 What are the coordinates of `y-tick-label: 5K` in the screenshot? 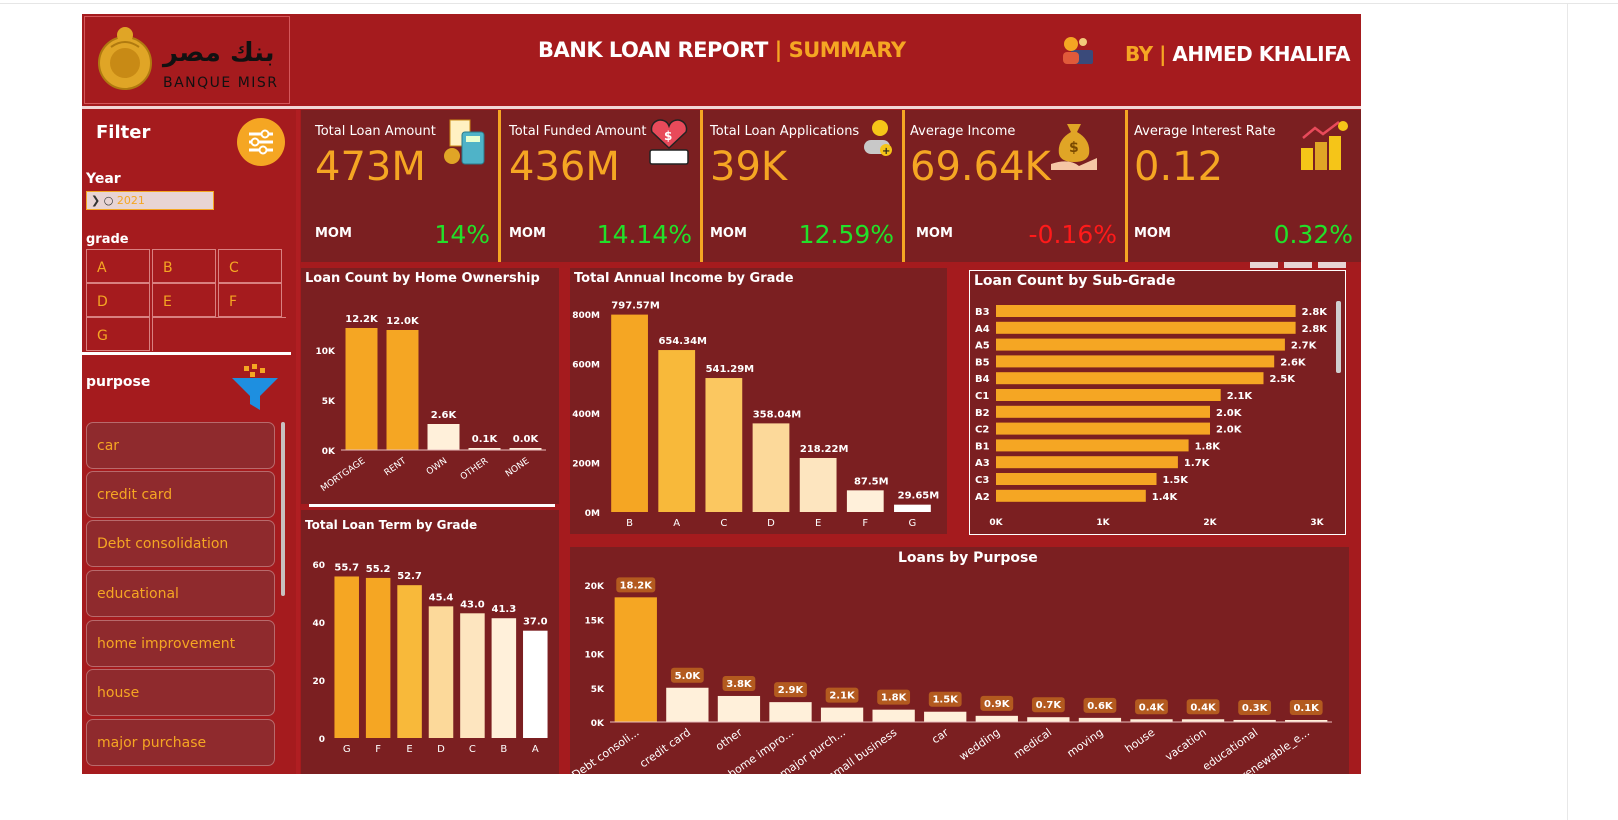 It's located at (598, 690).